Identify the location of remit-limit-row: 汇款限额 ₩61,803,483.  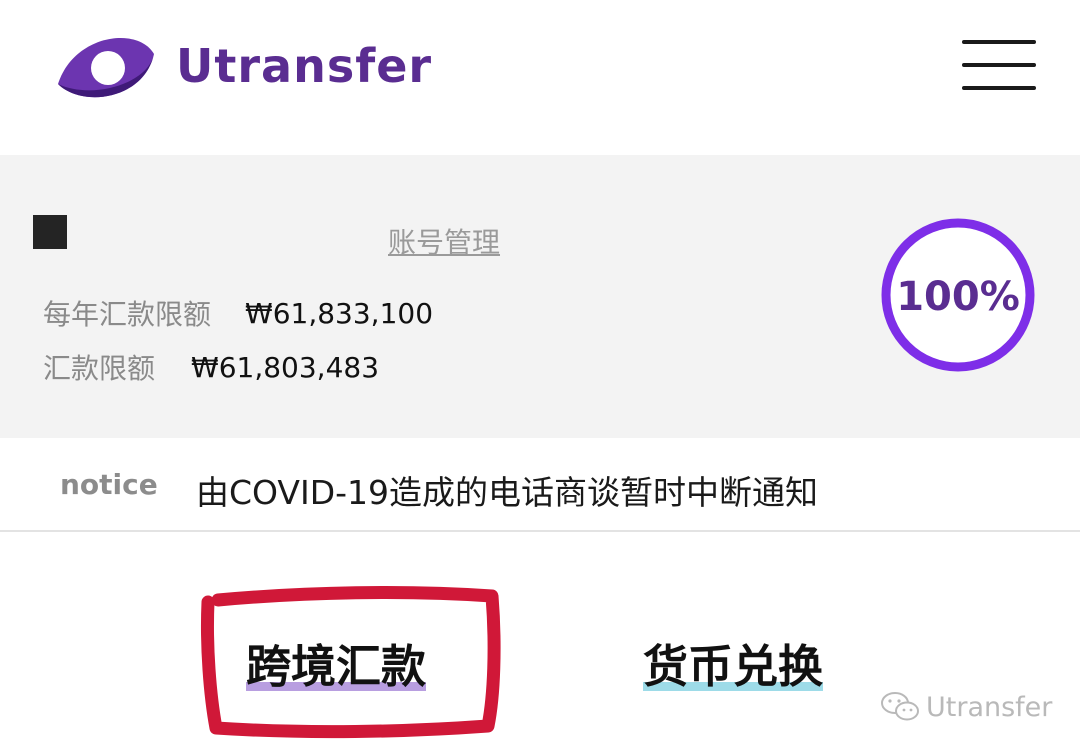
(211, 367).